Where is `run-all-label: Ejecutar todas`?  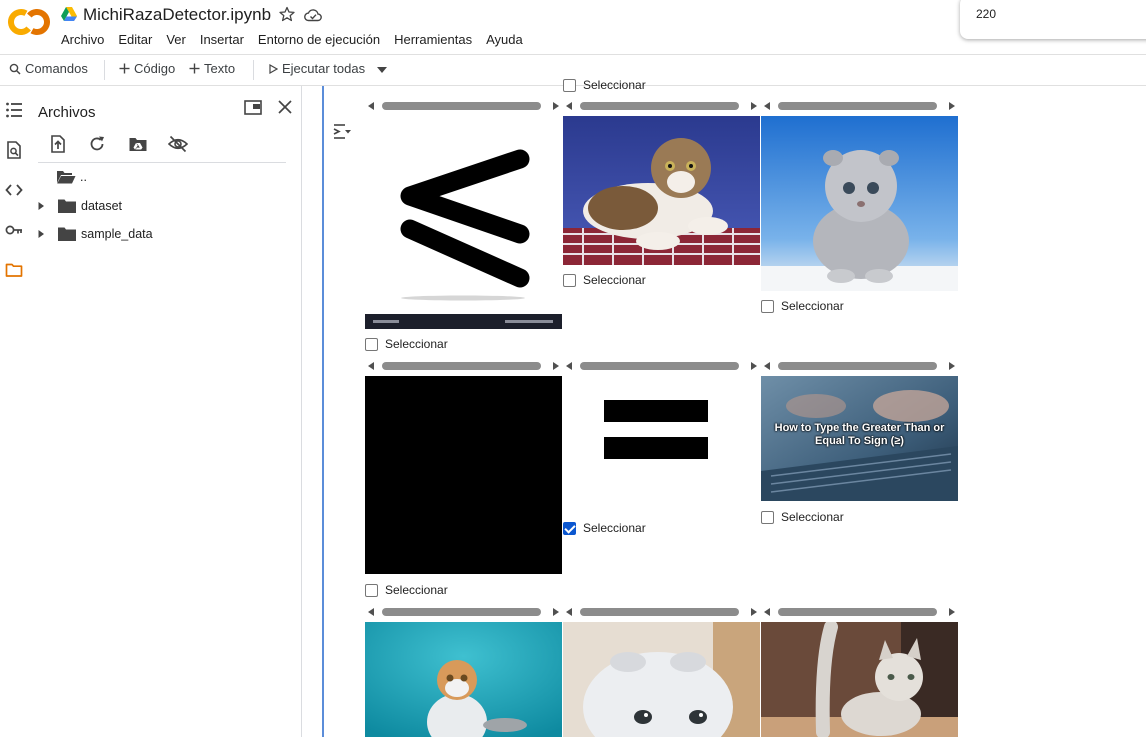 run-all-label: Ejecutar todas is located at coordinates (324, 68).